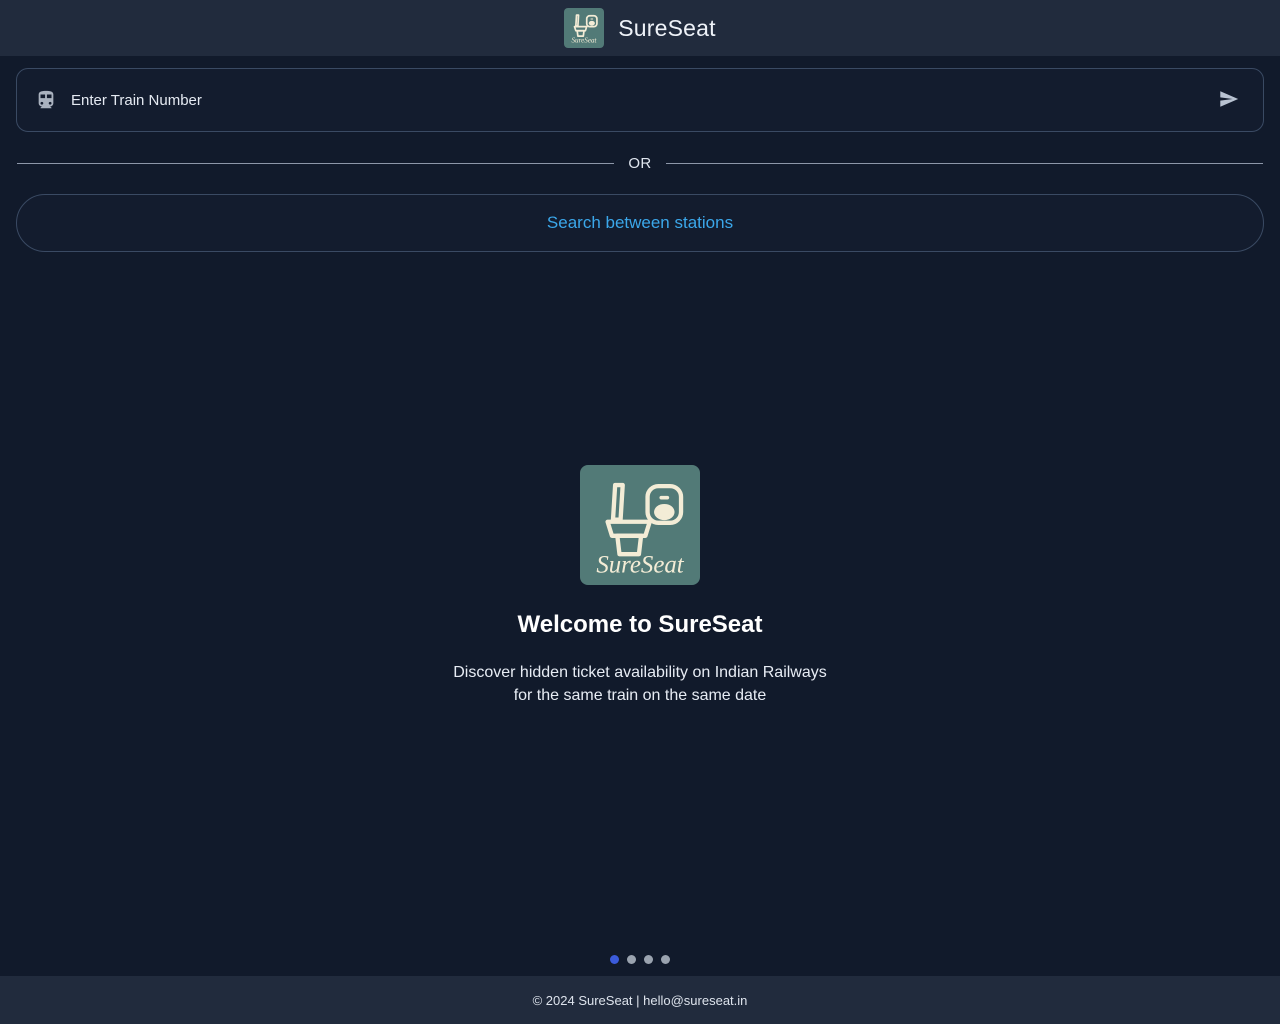  I want to click on sureseat-toilet-logo-icon-large: SureSeat, so click(640, 525).